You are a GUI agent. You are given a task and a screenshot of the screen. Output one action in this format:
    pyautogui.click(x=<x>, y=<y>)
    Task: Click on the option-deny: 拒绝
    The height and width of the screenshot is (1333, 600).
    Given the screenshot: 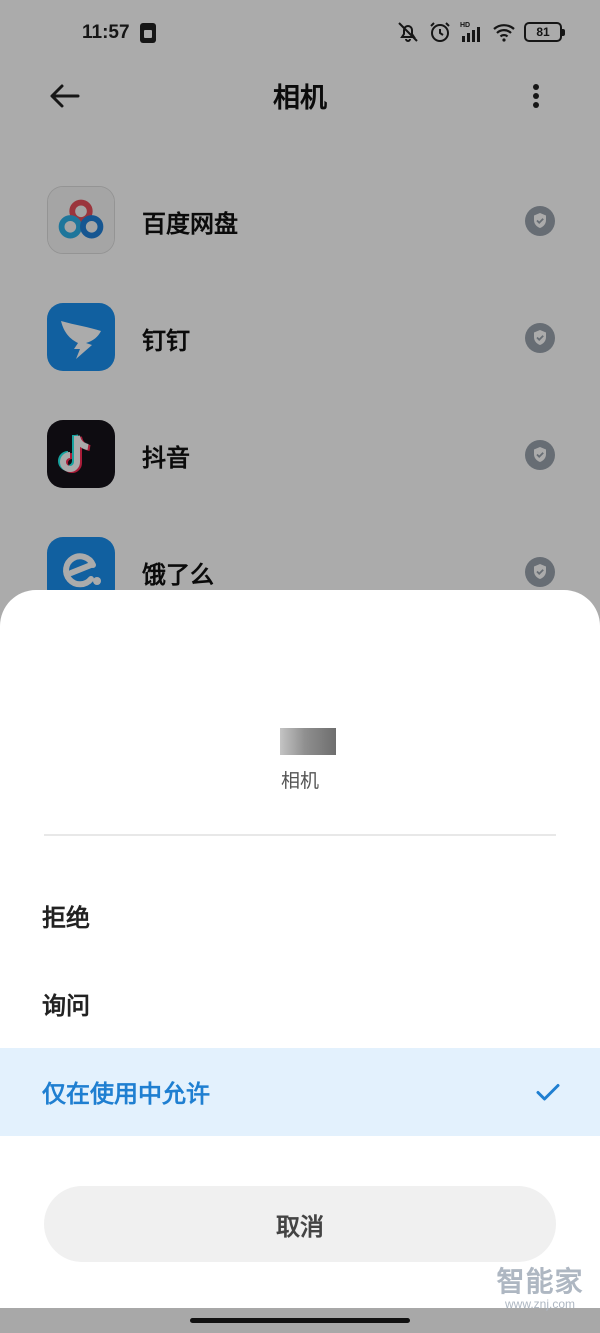 What is the action you would take?
    pyautogui.click(x=300, y=916)
    